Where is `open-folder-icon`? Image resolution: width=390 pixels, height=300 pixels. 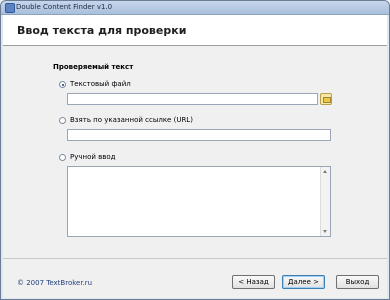 open-folder-icon is located at coordinates (326, 99).